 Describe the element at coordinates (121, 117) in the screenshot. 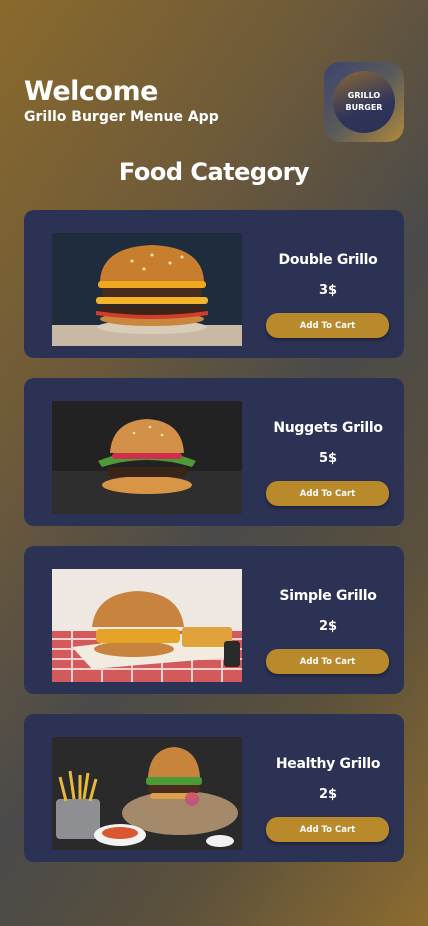

I see `app-subtitle: Grillo Burger Menue App` at that location.